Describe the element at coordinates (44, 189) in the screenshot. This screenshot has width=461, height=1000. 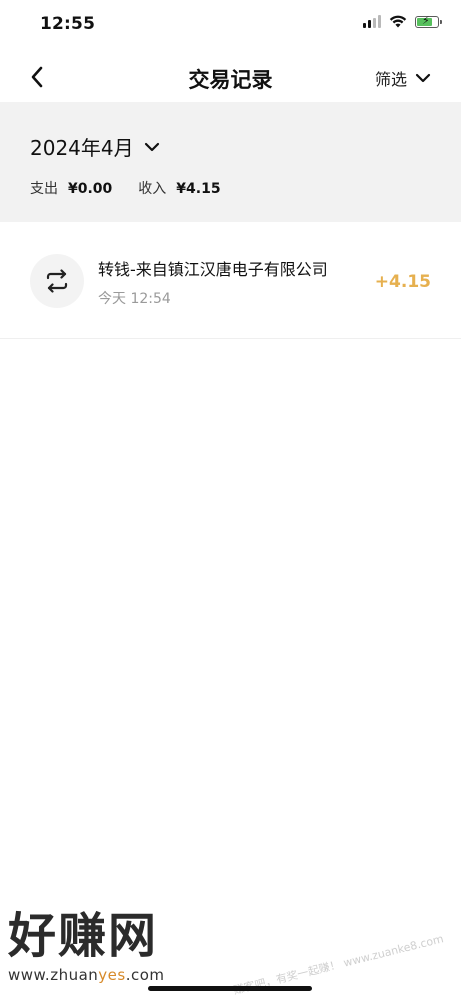
I see `expense-label: 支出` at that location.